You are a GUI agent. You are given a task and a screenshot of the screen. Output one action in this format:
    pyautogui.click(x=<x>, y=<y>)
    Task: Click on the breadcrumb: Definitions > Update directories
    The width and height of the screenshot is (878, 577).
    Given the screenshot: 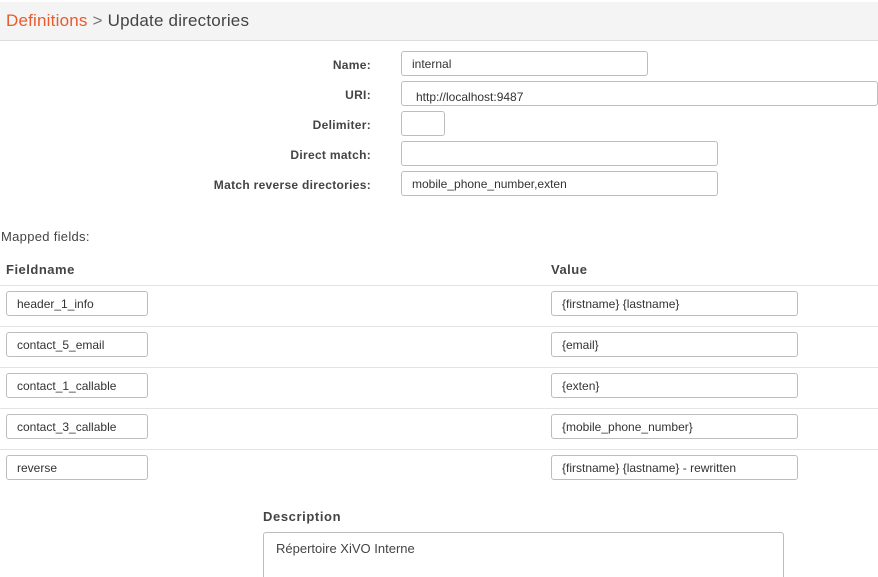 What is the action you would take?
    pyautogui.click(x=127, y=21)
    